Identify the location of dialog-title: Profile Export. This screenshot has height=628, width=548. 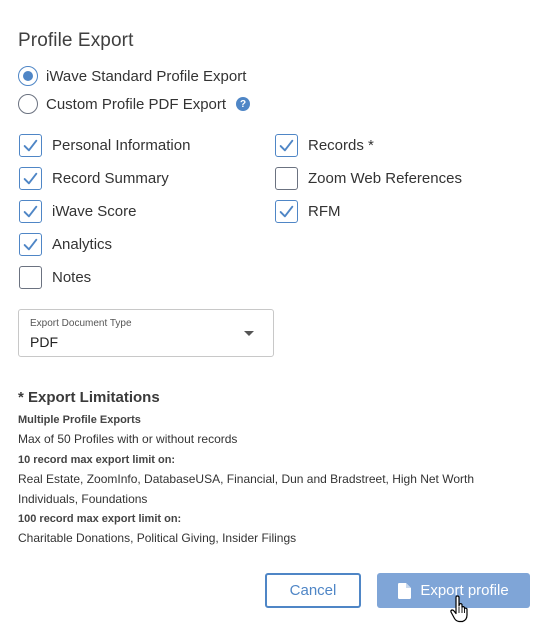
(76, 40).